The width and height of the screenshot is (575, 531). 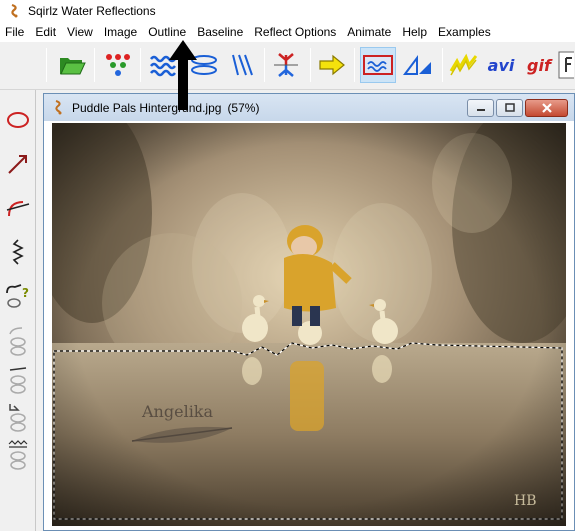 I want to click on line-arrow-tool-icon, so click(x=17, y=164).